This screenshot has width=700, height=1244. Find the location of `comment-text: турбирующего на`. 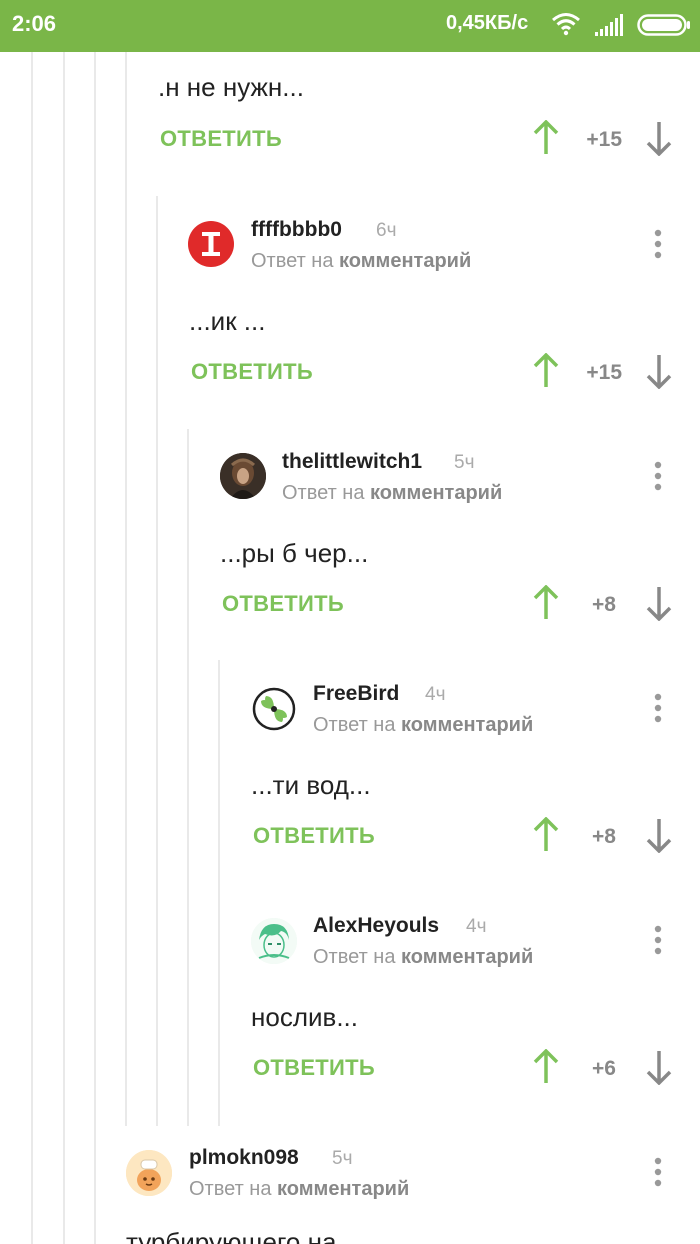

comment-text: турбирующего на is located at coordinates (231, 1235).